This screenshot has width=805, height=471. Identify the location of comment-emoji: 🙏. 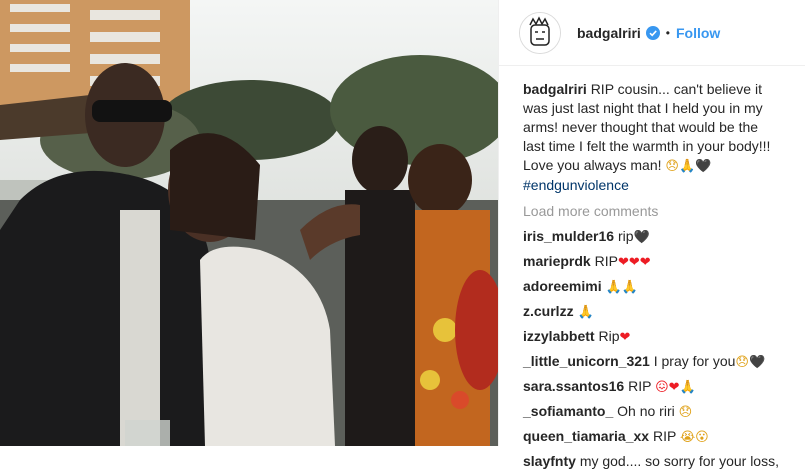
(585, 312).